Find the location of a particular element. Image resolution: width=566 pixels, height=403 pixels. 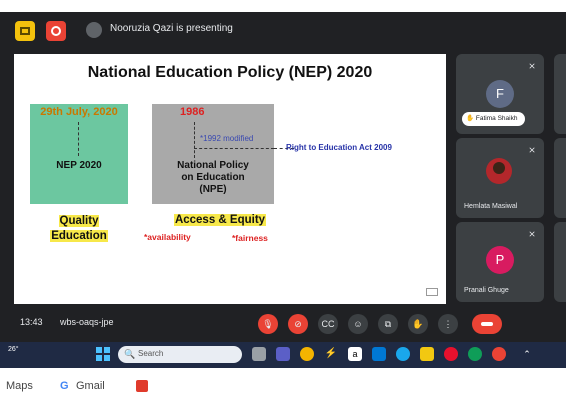

participant-tile: ⨯ F ✋ Fatima Shaikh is located at coordinates (500, 94).